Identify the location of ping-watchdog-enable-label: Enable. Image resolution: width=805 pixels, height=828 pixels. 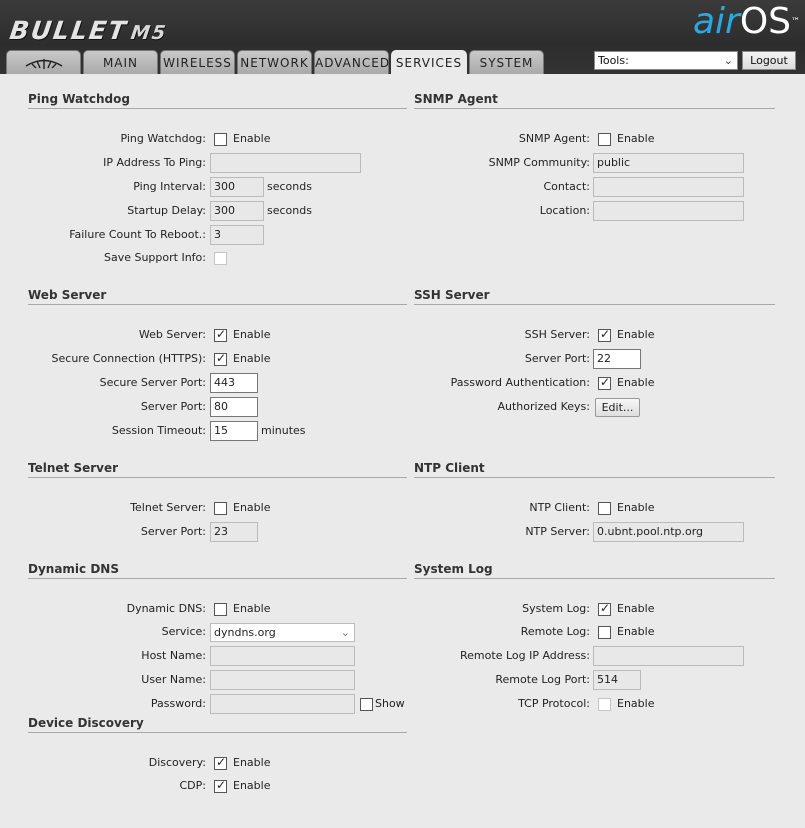
(252, 138).